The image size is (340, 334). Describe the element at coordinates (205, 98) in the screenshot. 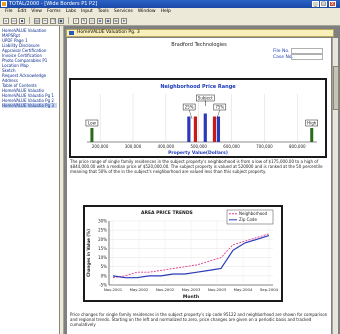

I see `subject-label: Subject` at that location.